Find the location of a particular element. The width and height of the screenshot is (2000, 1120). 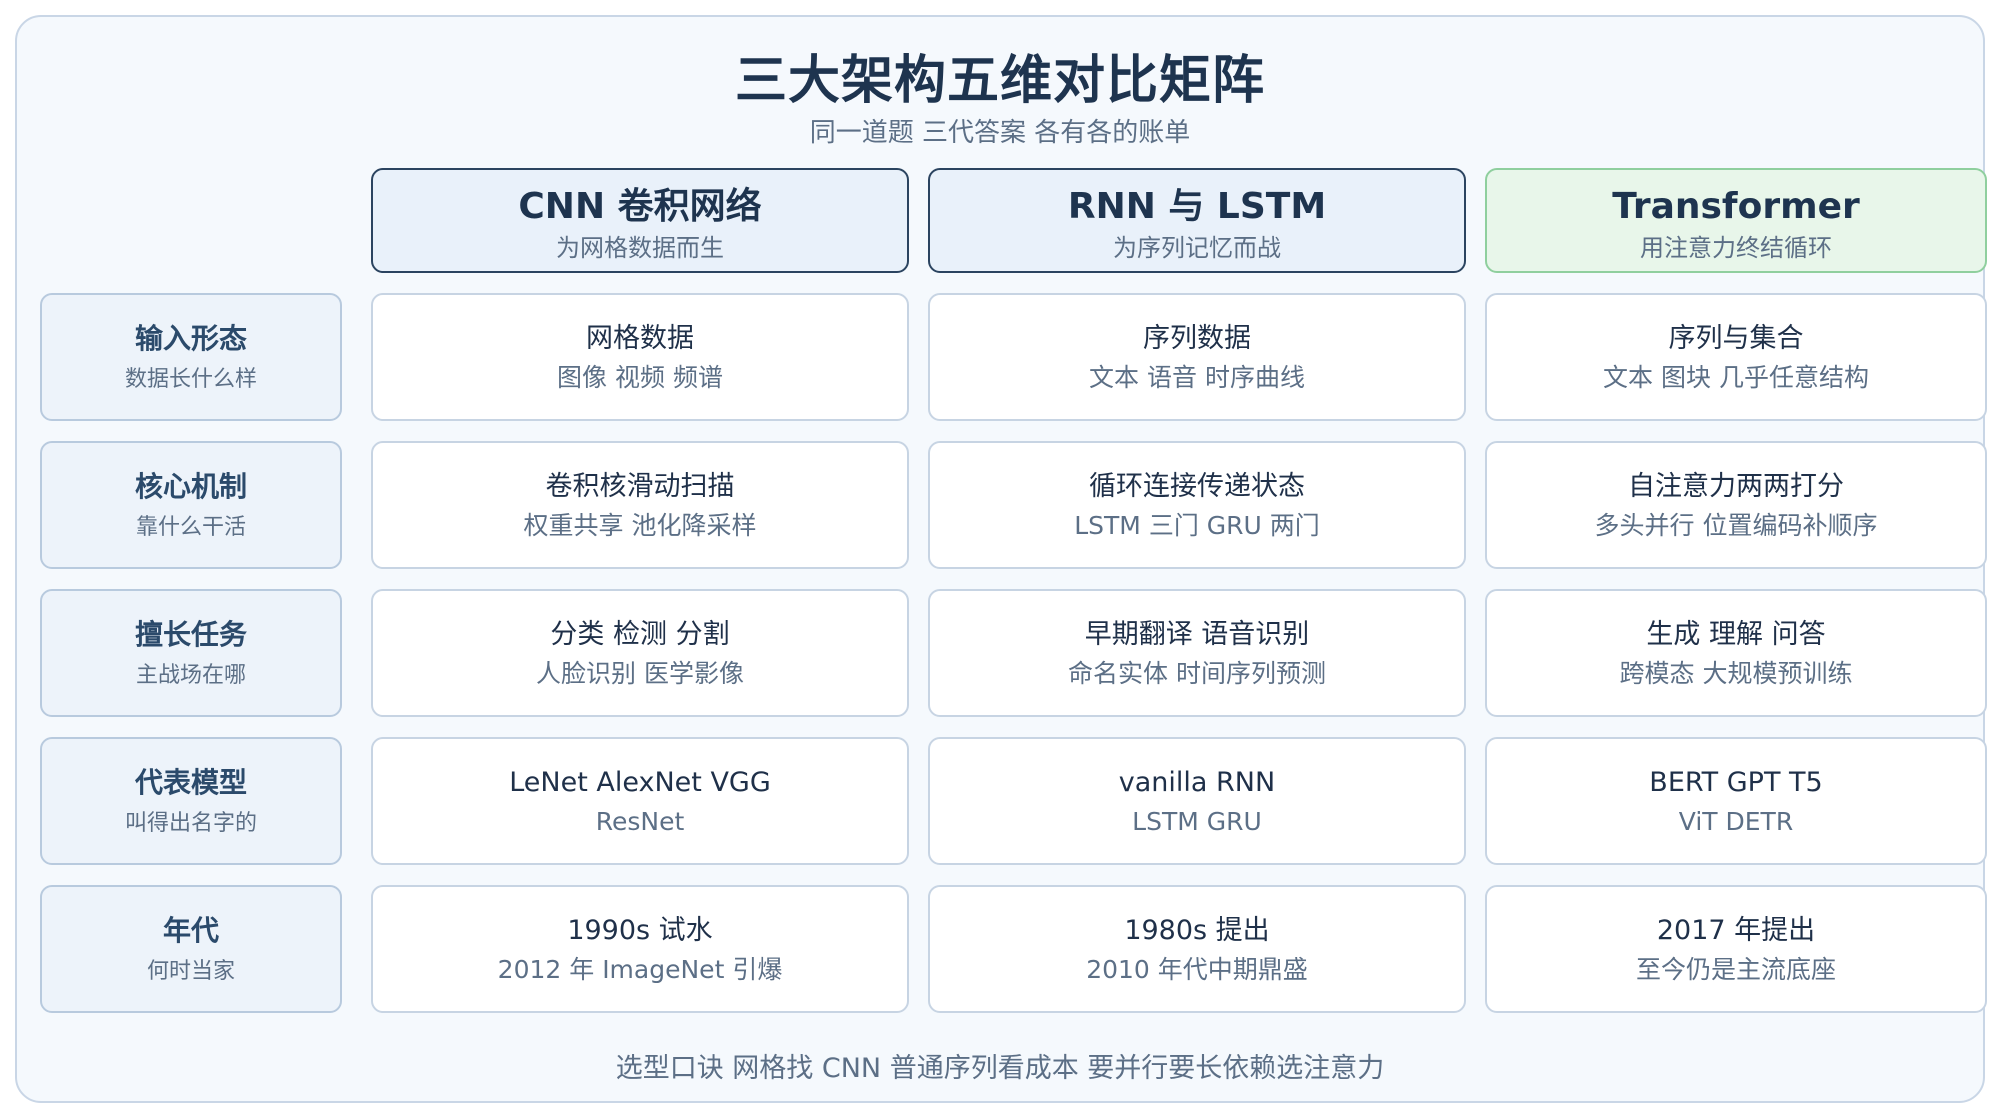

matrix-cell: 序列数据 文本 语音 时序曲线 is located at coordinates (1197, 357).